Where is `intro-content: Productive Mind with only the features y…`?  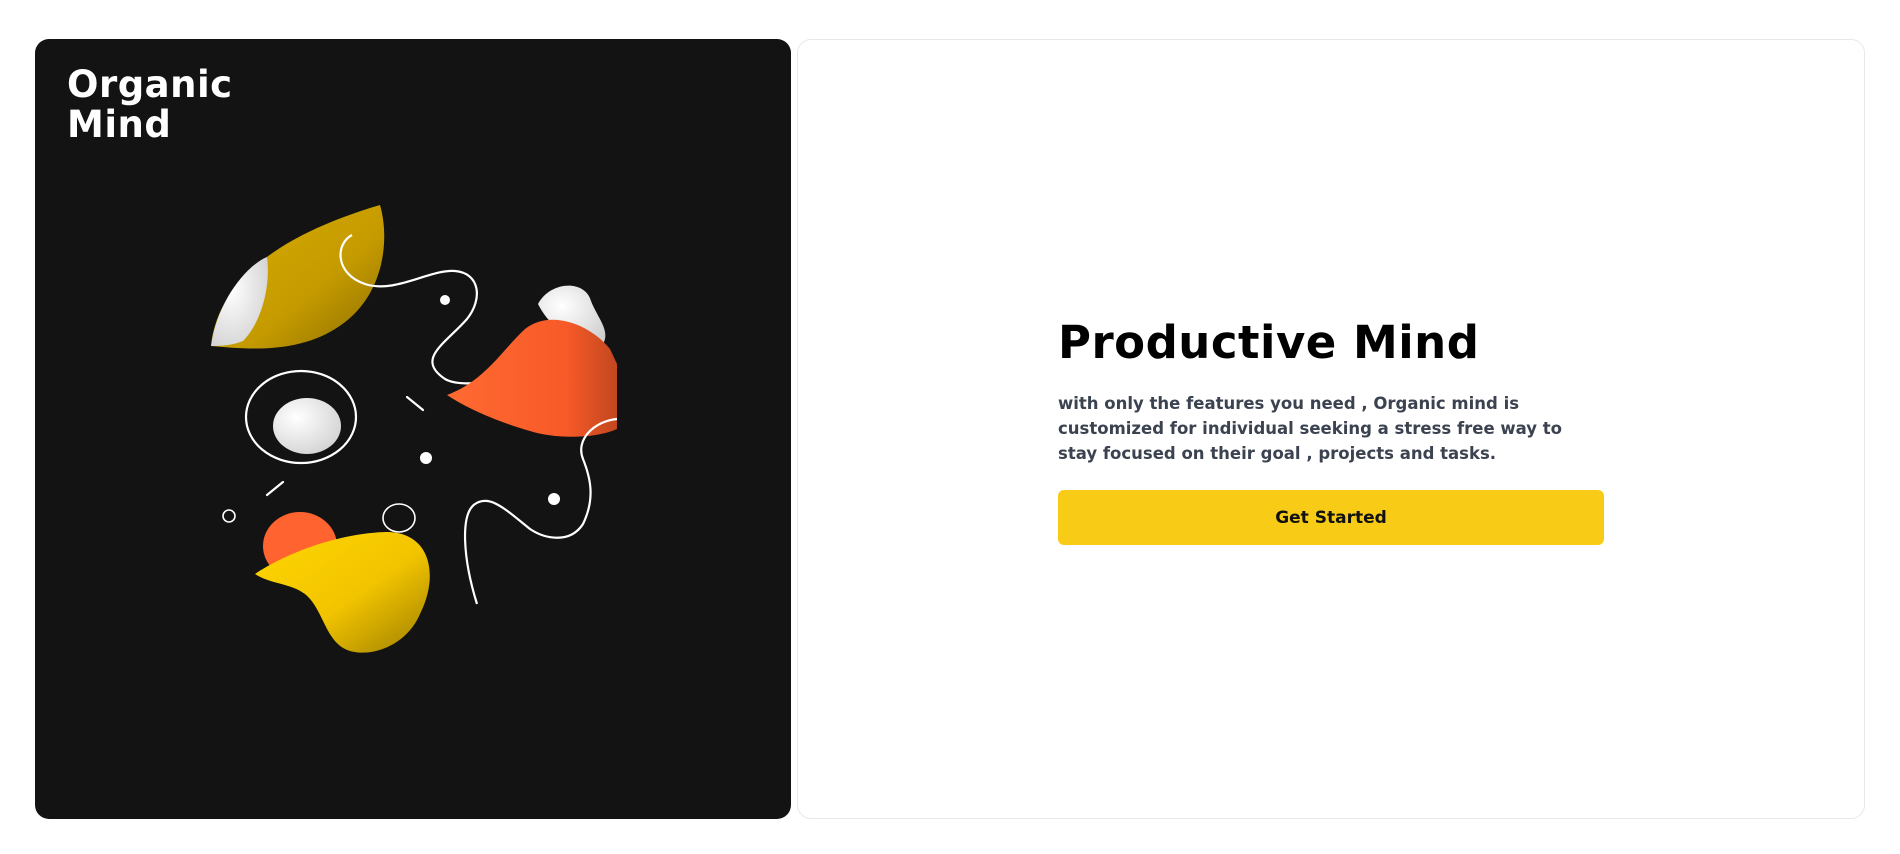 intro-content: Productive Mind with only the features y… is located at coordinates (1331, 430).